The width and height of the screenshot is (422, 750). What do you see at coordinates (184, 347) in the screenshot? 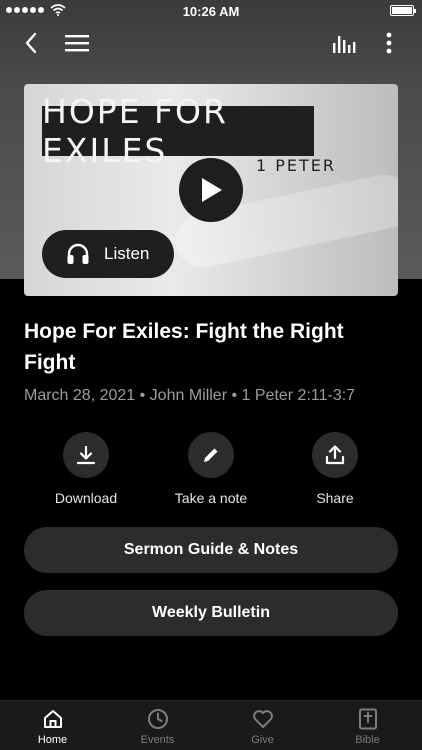
I see `sermon-title: Hope For Exiles: Fight the Right Fight` at bounding box center [184, 347].